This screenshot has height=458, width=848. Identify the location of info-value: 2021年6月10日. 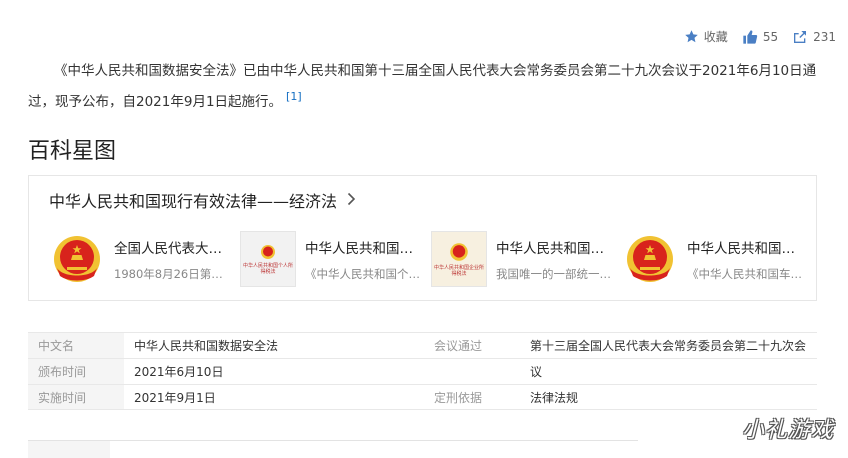
(179, 372).